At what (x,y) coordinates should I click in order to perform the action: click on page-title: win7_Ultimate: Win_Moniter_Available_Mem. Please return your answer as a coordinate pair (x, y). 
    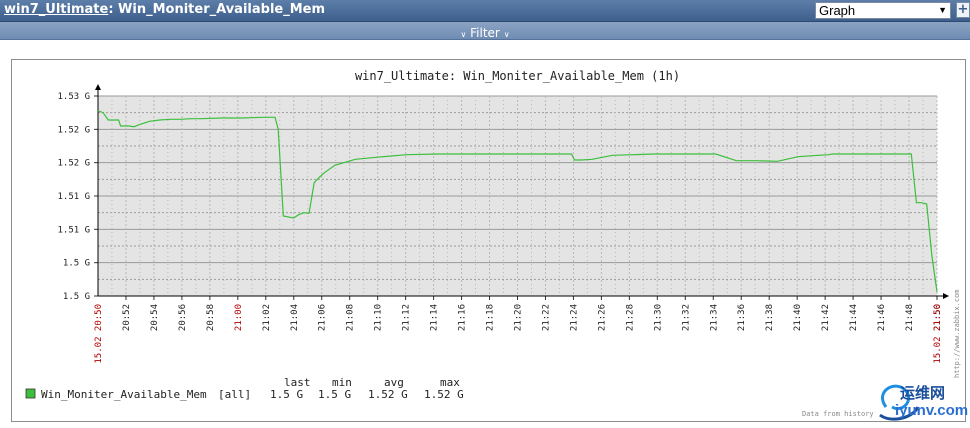
    Looking at the image, I should click on (164, 9).